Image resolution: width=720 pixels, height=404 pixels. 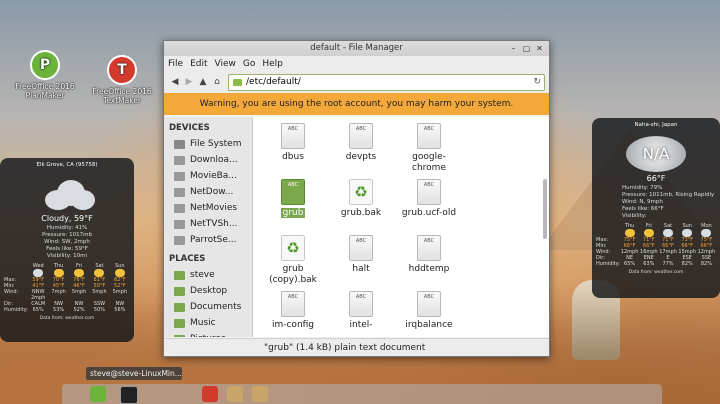 What do you see at coordinates (356, 48) in the screenshot?
I see `title-bar: default - File Manager – ▢ ✕` at bounding box center [356, 48].